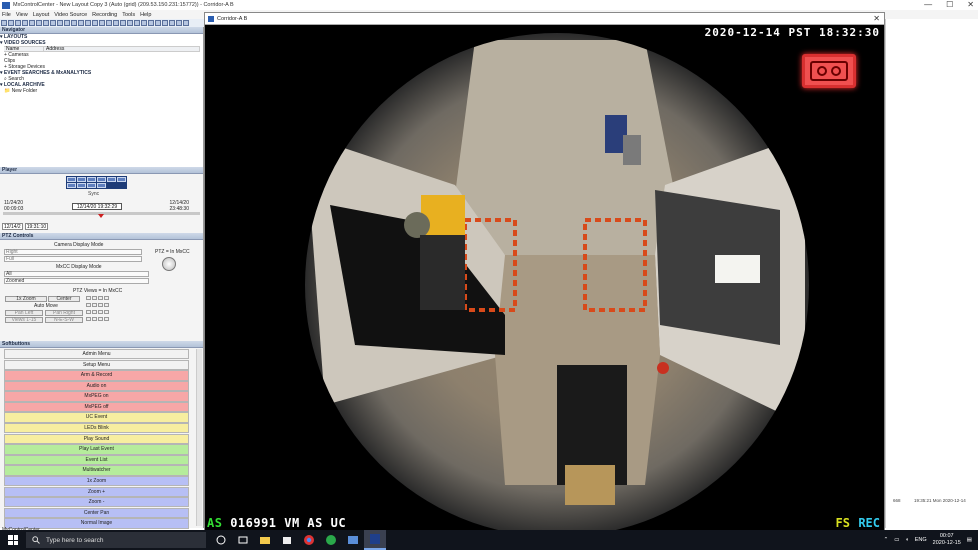 This screenshot has width=978, height=550. Describe the element at coordinates (101, 91) in the screenshot. I see `tree-item-new-folder: 📁 New Folder` at that location.